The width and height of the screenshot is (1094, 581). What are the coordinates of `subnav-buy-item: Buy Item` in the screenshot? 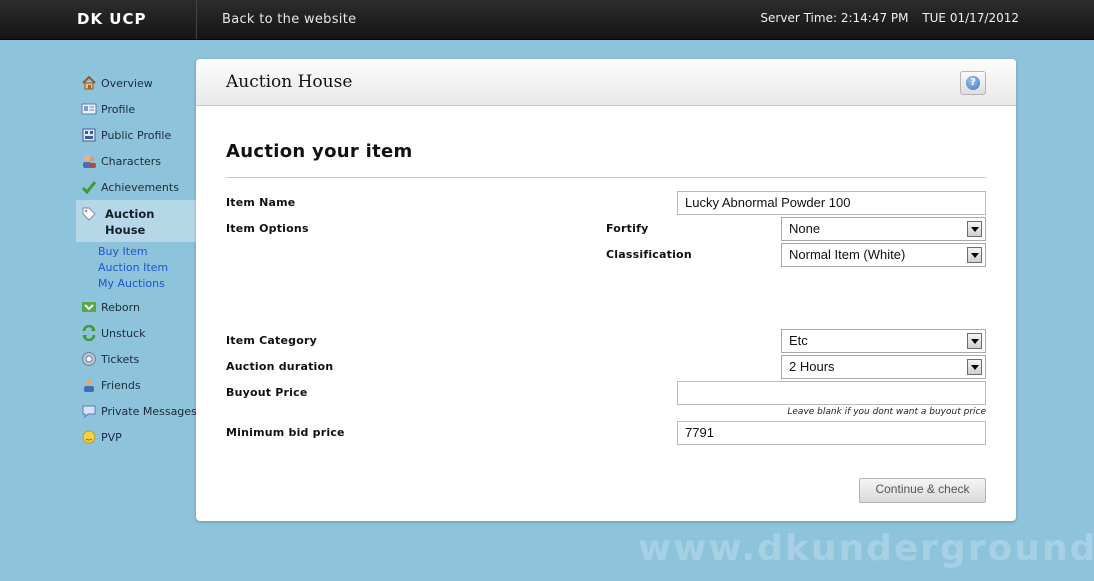 It's located at (147, 252).